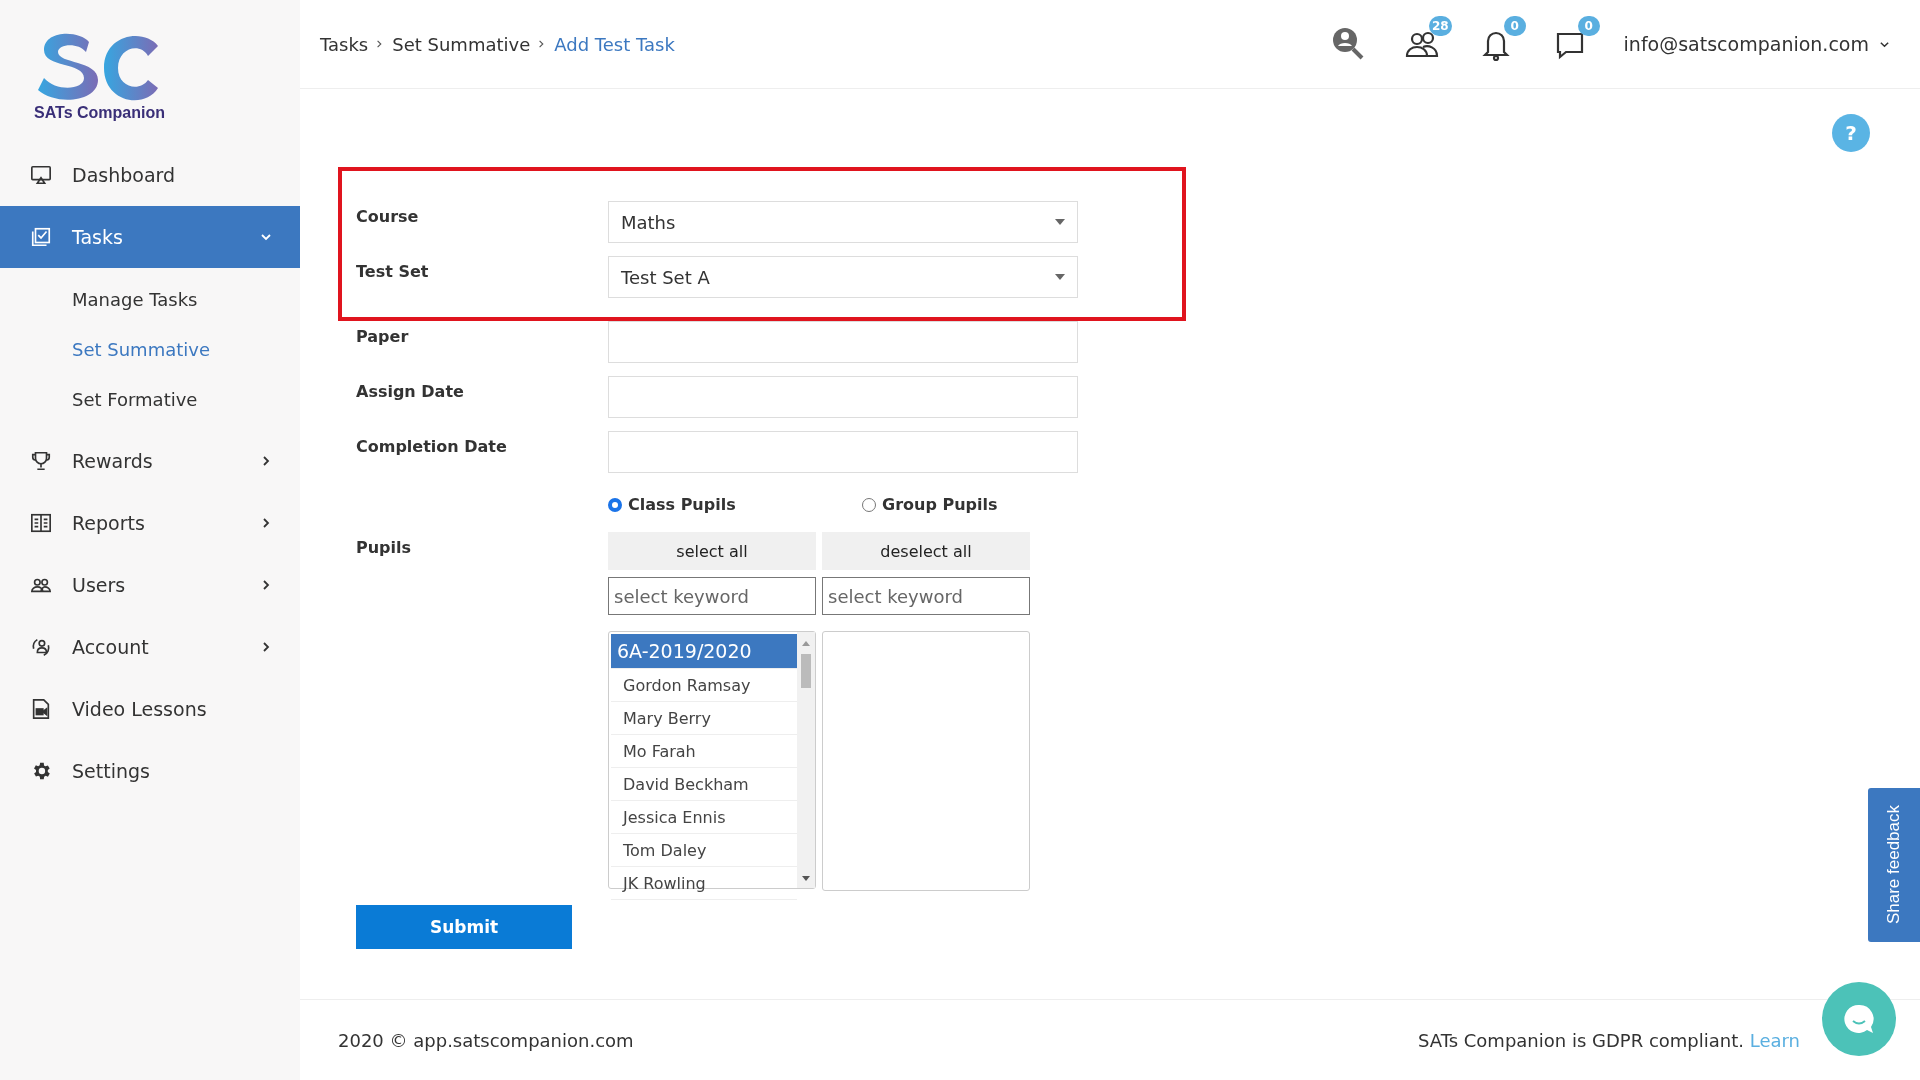 The image size is (1920, 1080). I want to click on sidebar-item: Tasks, so click(150, 237).